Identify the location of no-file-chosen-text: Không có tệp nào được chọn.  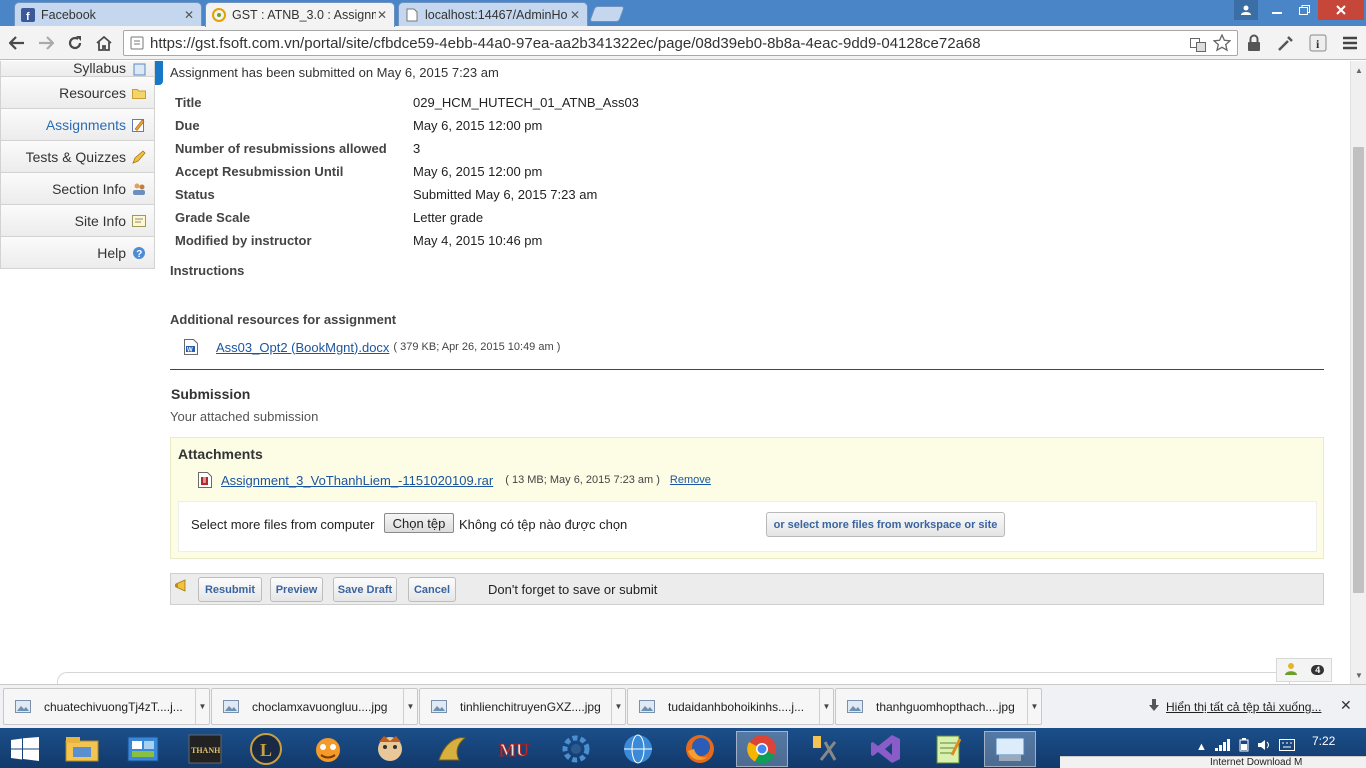
(543, 524).